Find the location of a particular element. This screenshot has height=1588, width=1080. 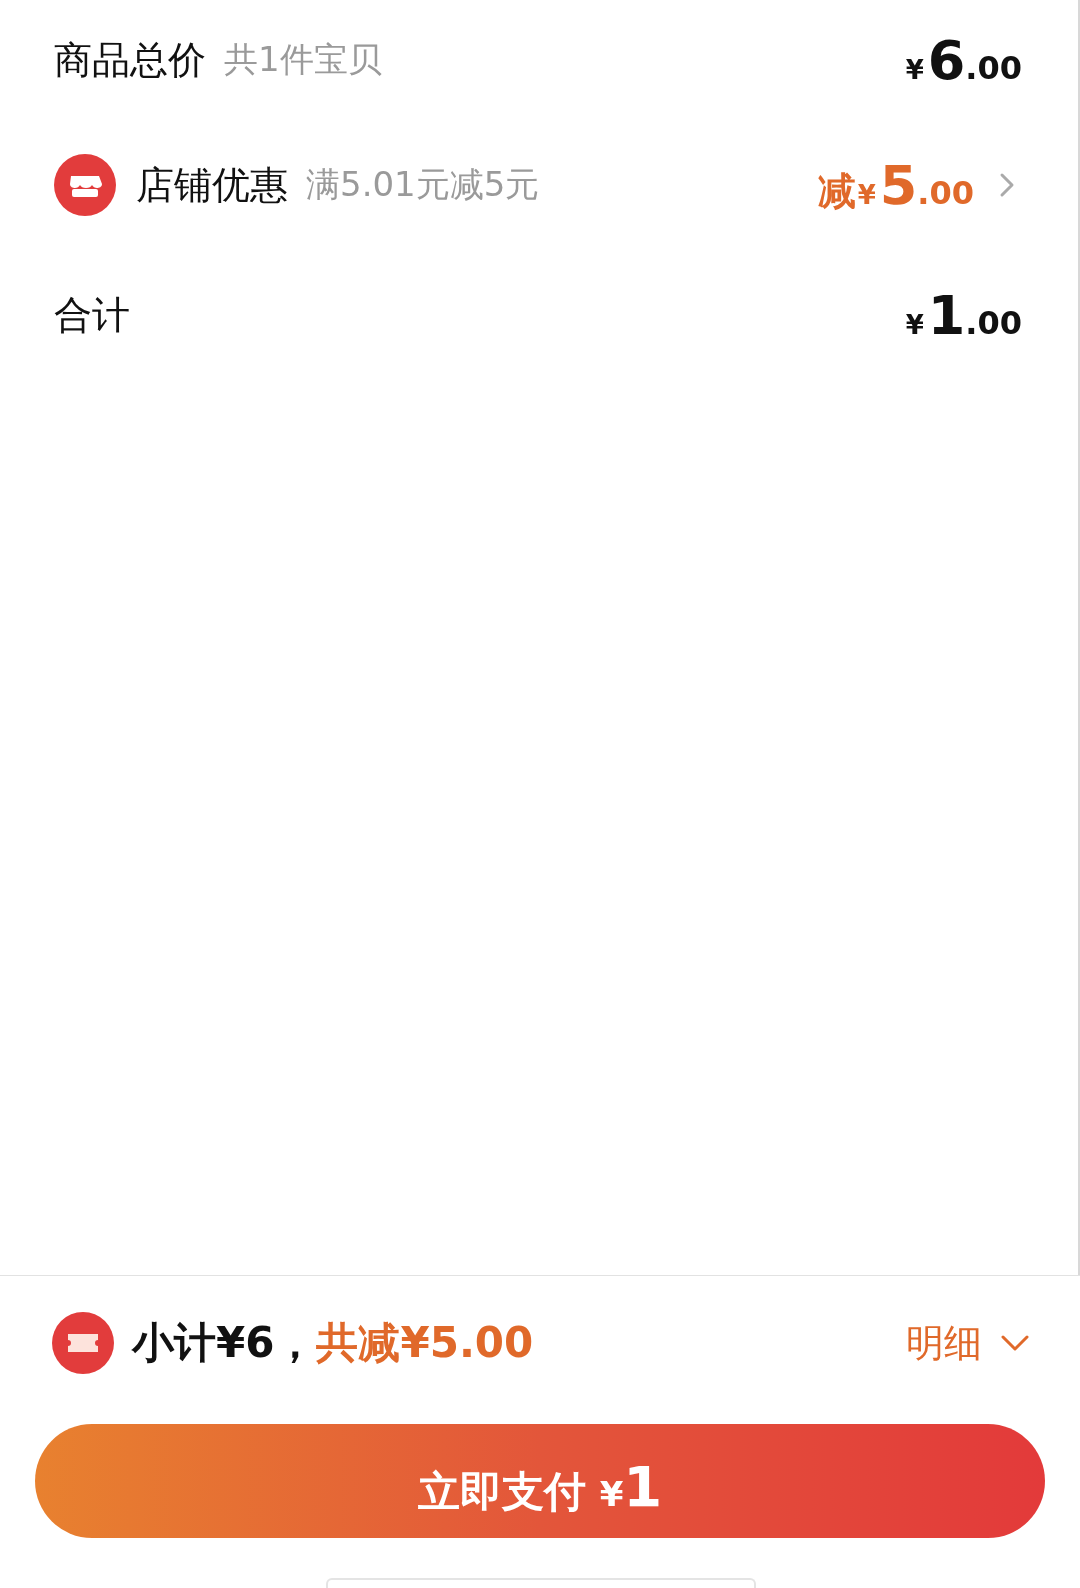

row-label: 合计 is located at coordinates (92, 315).